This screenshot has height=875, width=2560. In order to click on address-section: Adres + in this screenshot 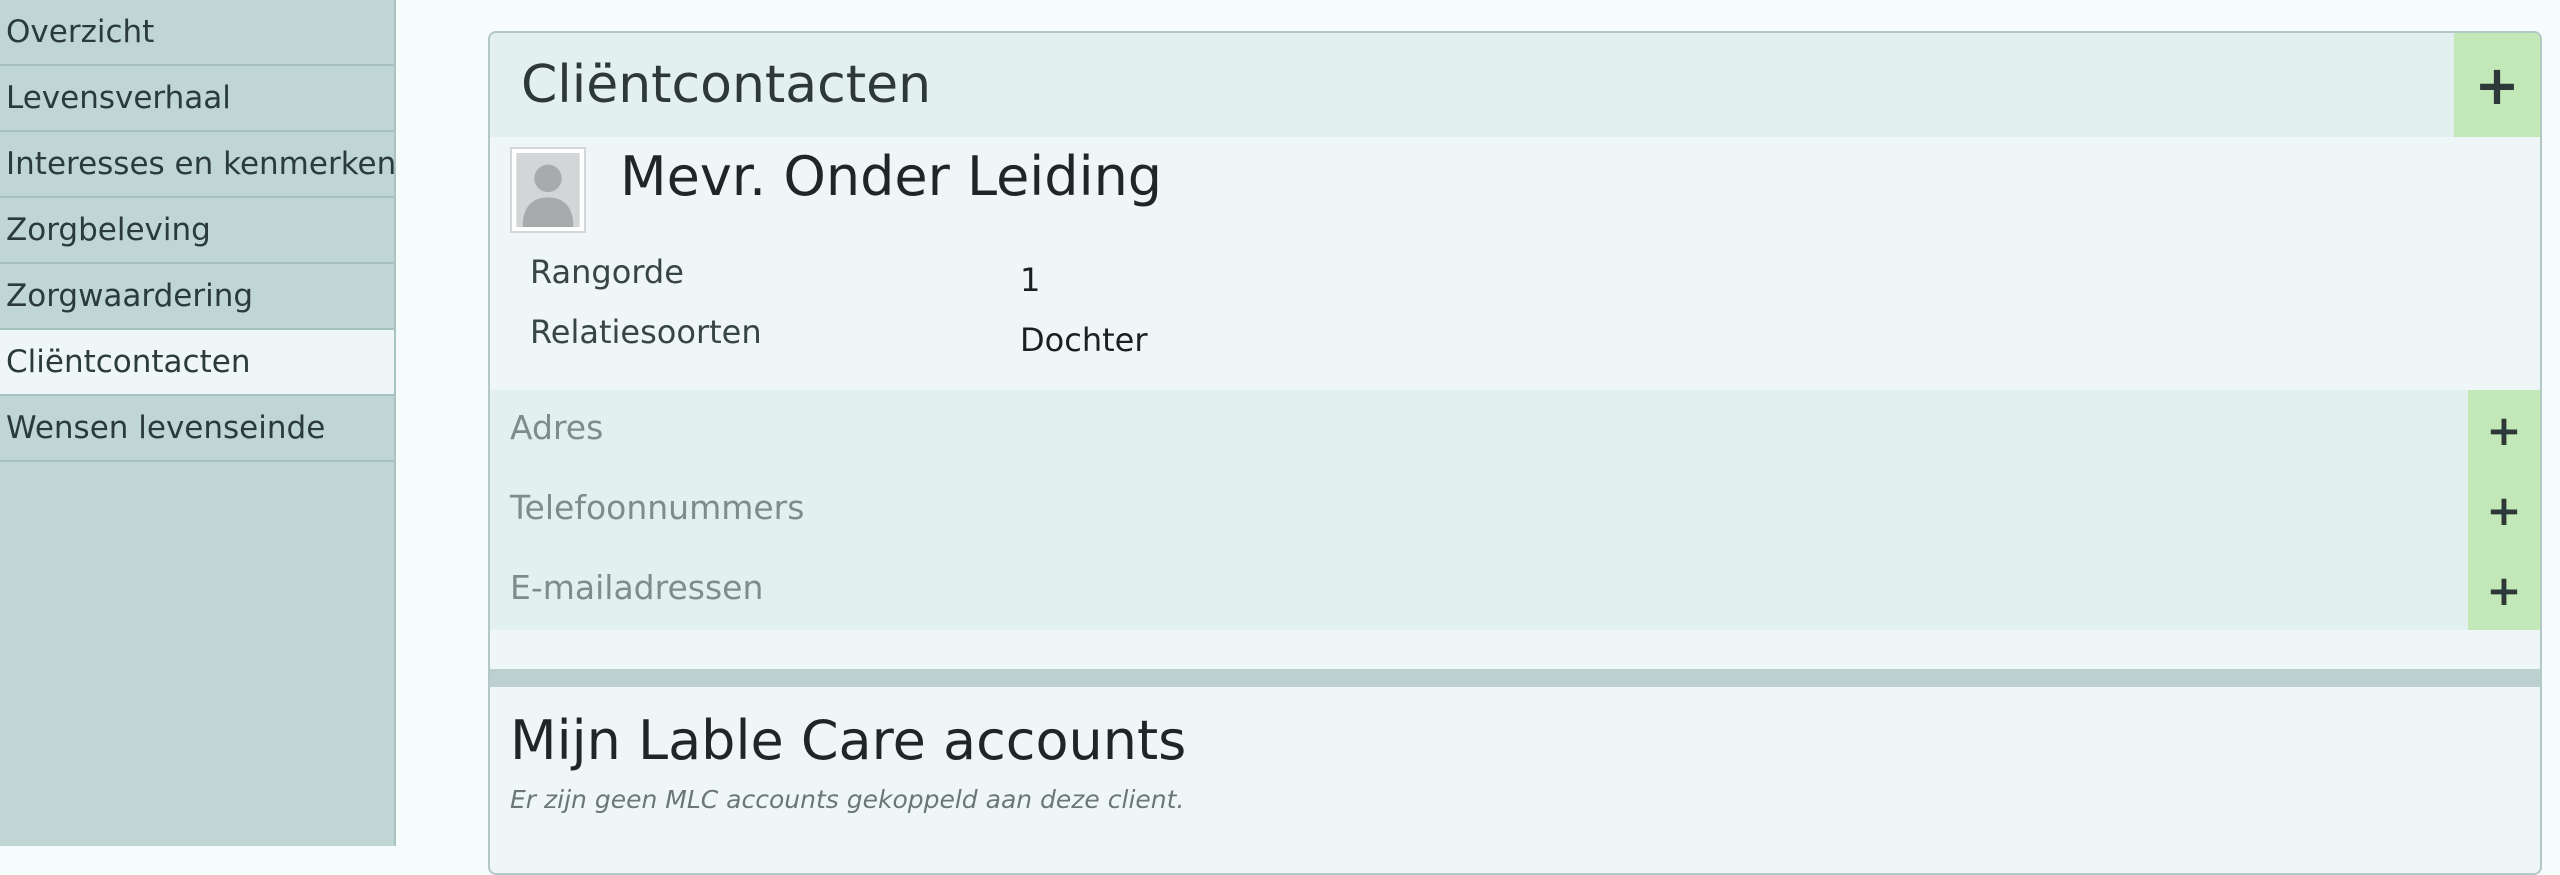, I will do `click(1515, 430)`.